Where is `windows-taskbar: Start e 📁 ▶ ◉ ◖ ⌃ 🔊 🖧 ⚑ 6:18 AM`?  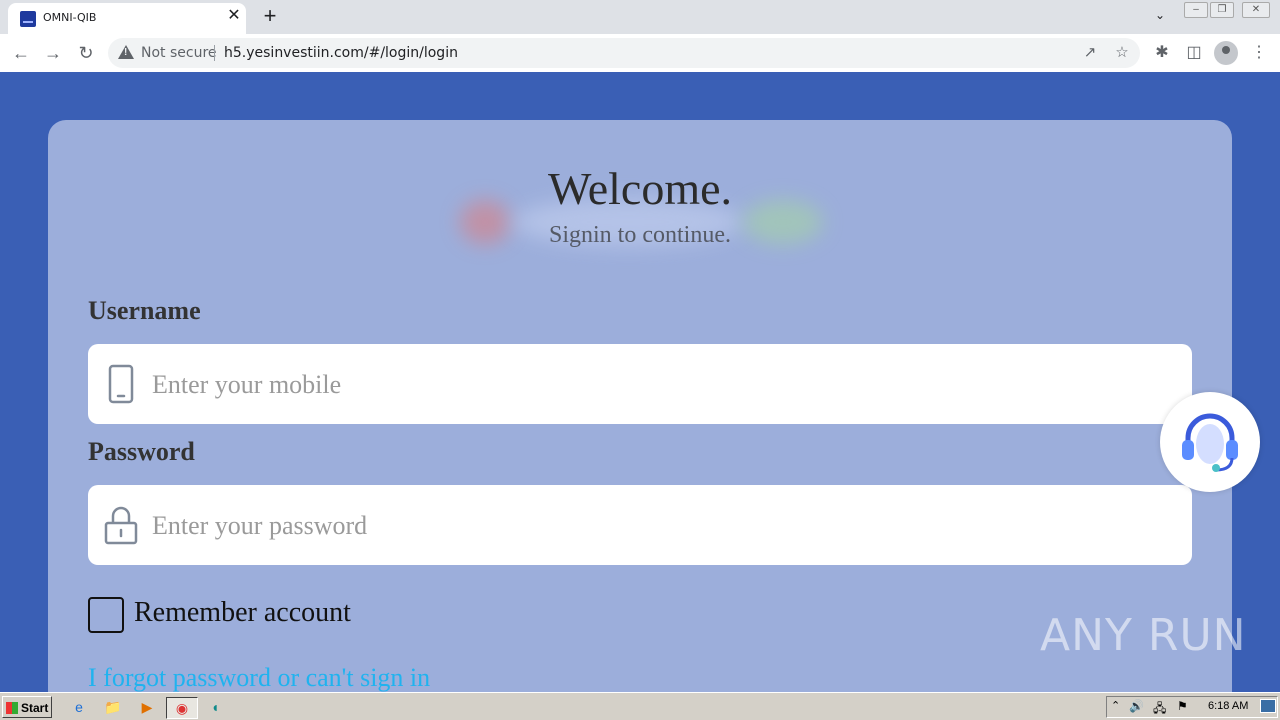
windows-taskbar: Start e 📁 ▶ ◉ ◖ ⌃ 🔊 🖧 ⚑ 6:18 AM is located at coordinates (640, 706).